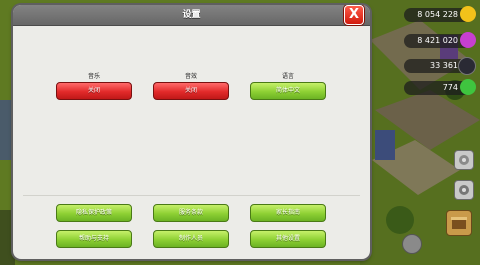 The width and height of the screenshot is (480, 265). Describe the element at coordinates (354, 15) in the screenshot. I see `close-button: X` at that location.